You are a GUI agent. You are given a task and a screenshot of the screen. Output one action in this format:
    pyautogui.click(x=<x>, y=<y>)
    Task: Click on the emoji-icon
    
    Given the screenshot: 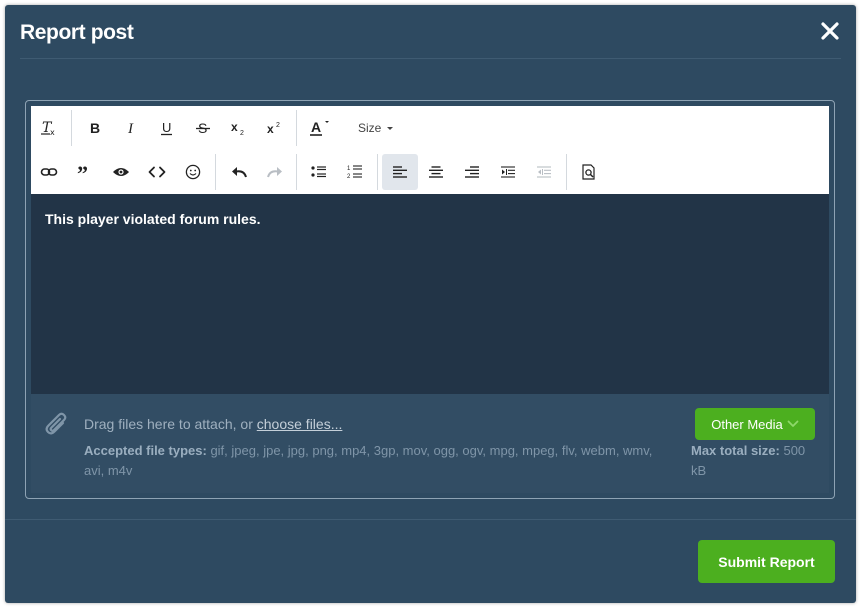 What is the action you would take?
    pyautogui.click(x=193, y=172)
    